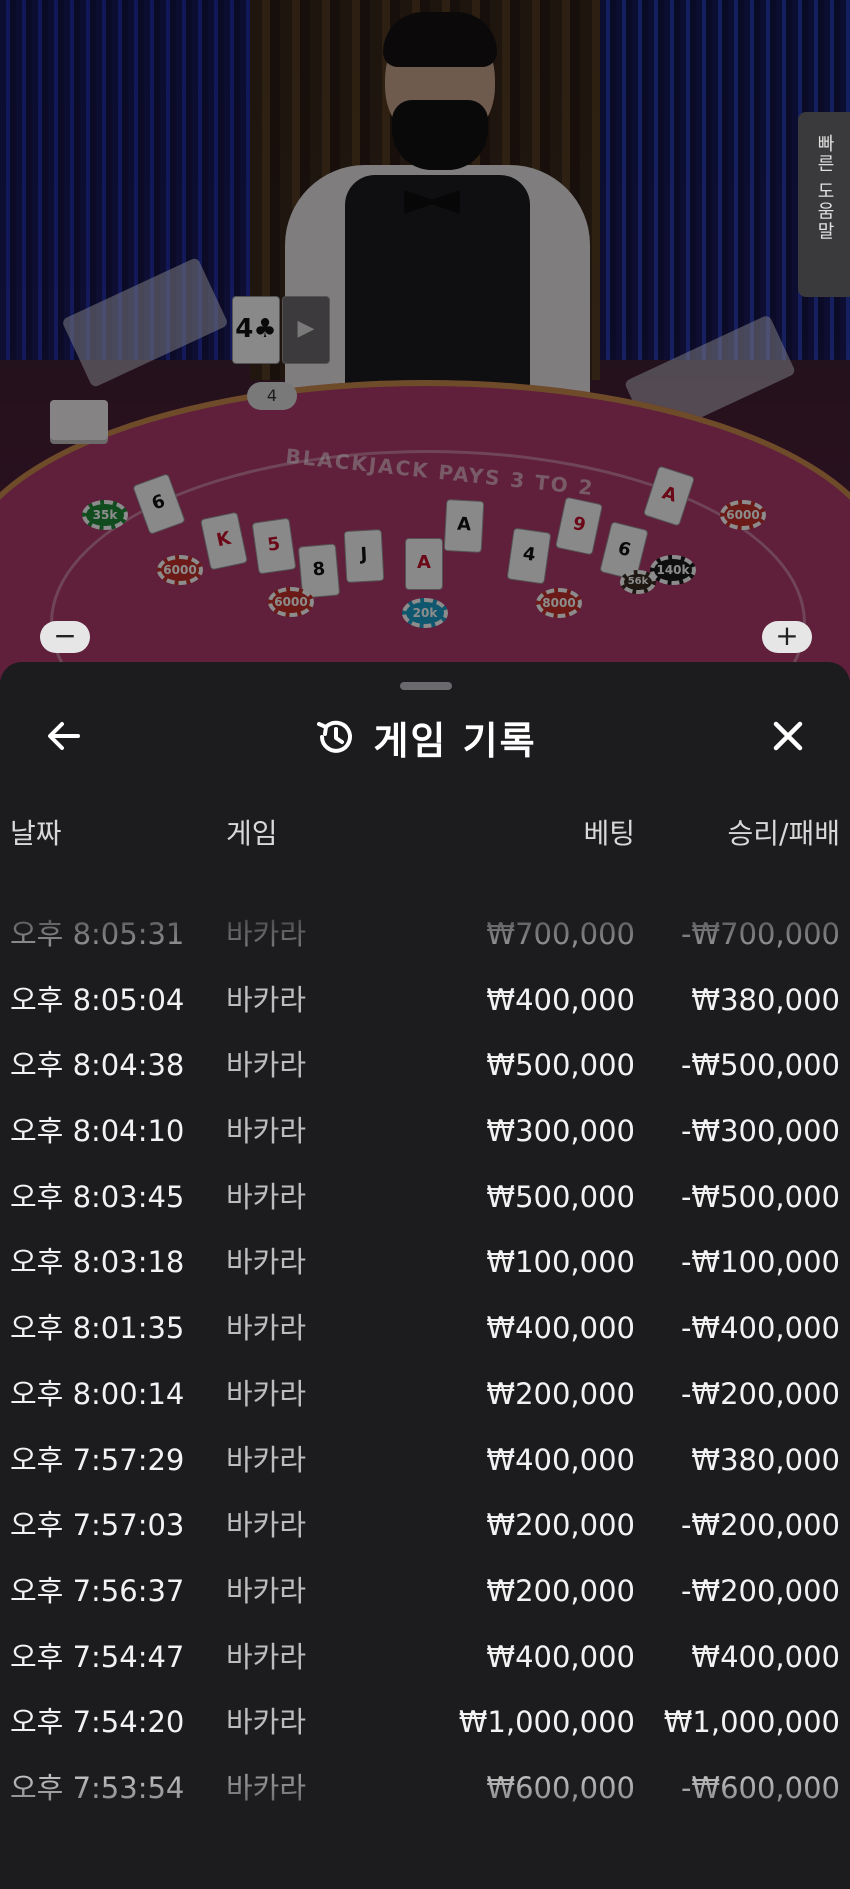  Describe the element at coordinates (425, 837) in the screenshot. I see `table-header: 날짜 게임 베팅 승리/패배` at that location.